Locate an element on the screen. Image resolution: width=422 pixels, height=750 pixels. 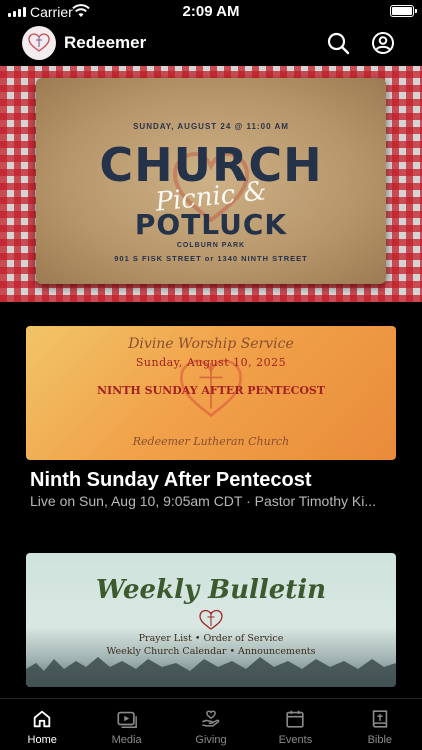
bulletin-image-title: Weekly Bulletin is located at coordinates (211, 590).